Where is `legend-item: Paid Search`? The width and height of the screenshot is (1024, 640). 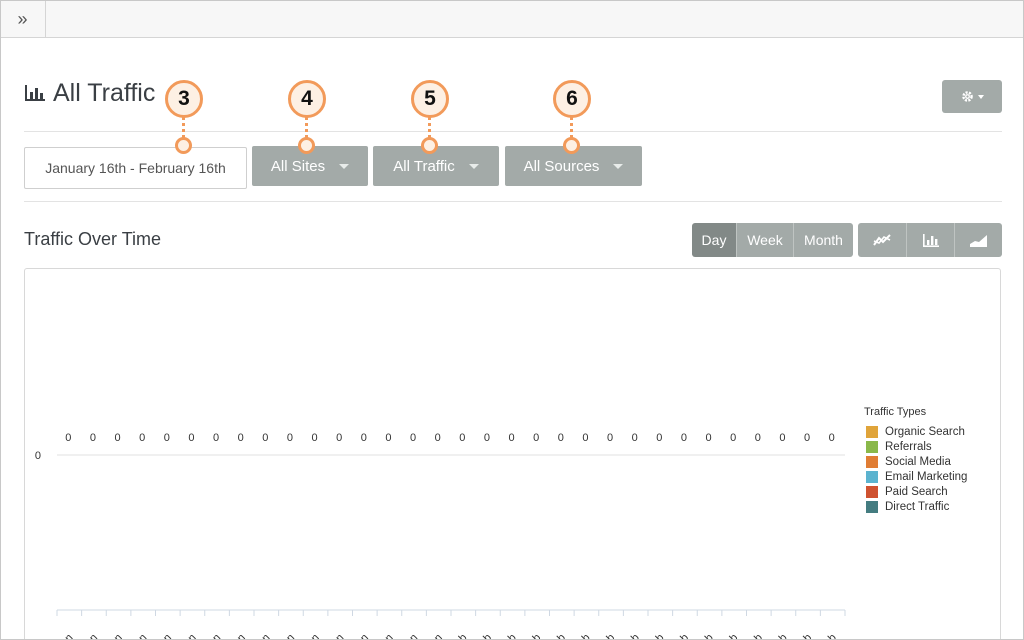
legend-item: Paid Search is located at coordinates (907, 492).